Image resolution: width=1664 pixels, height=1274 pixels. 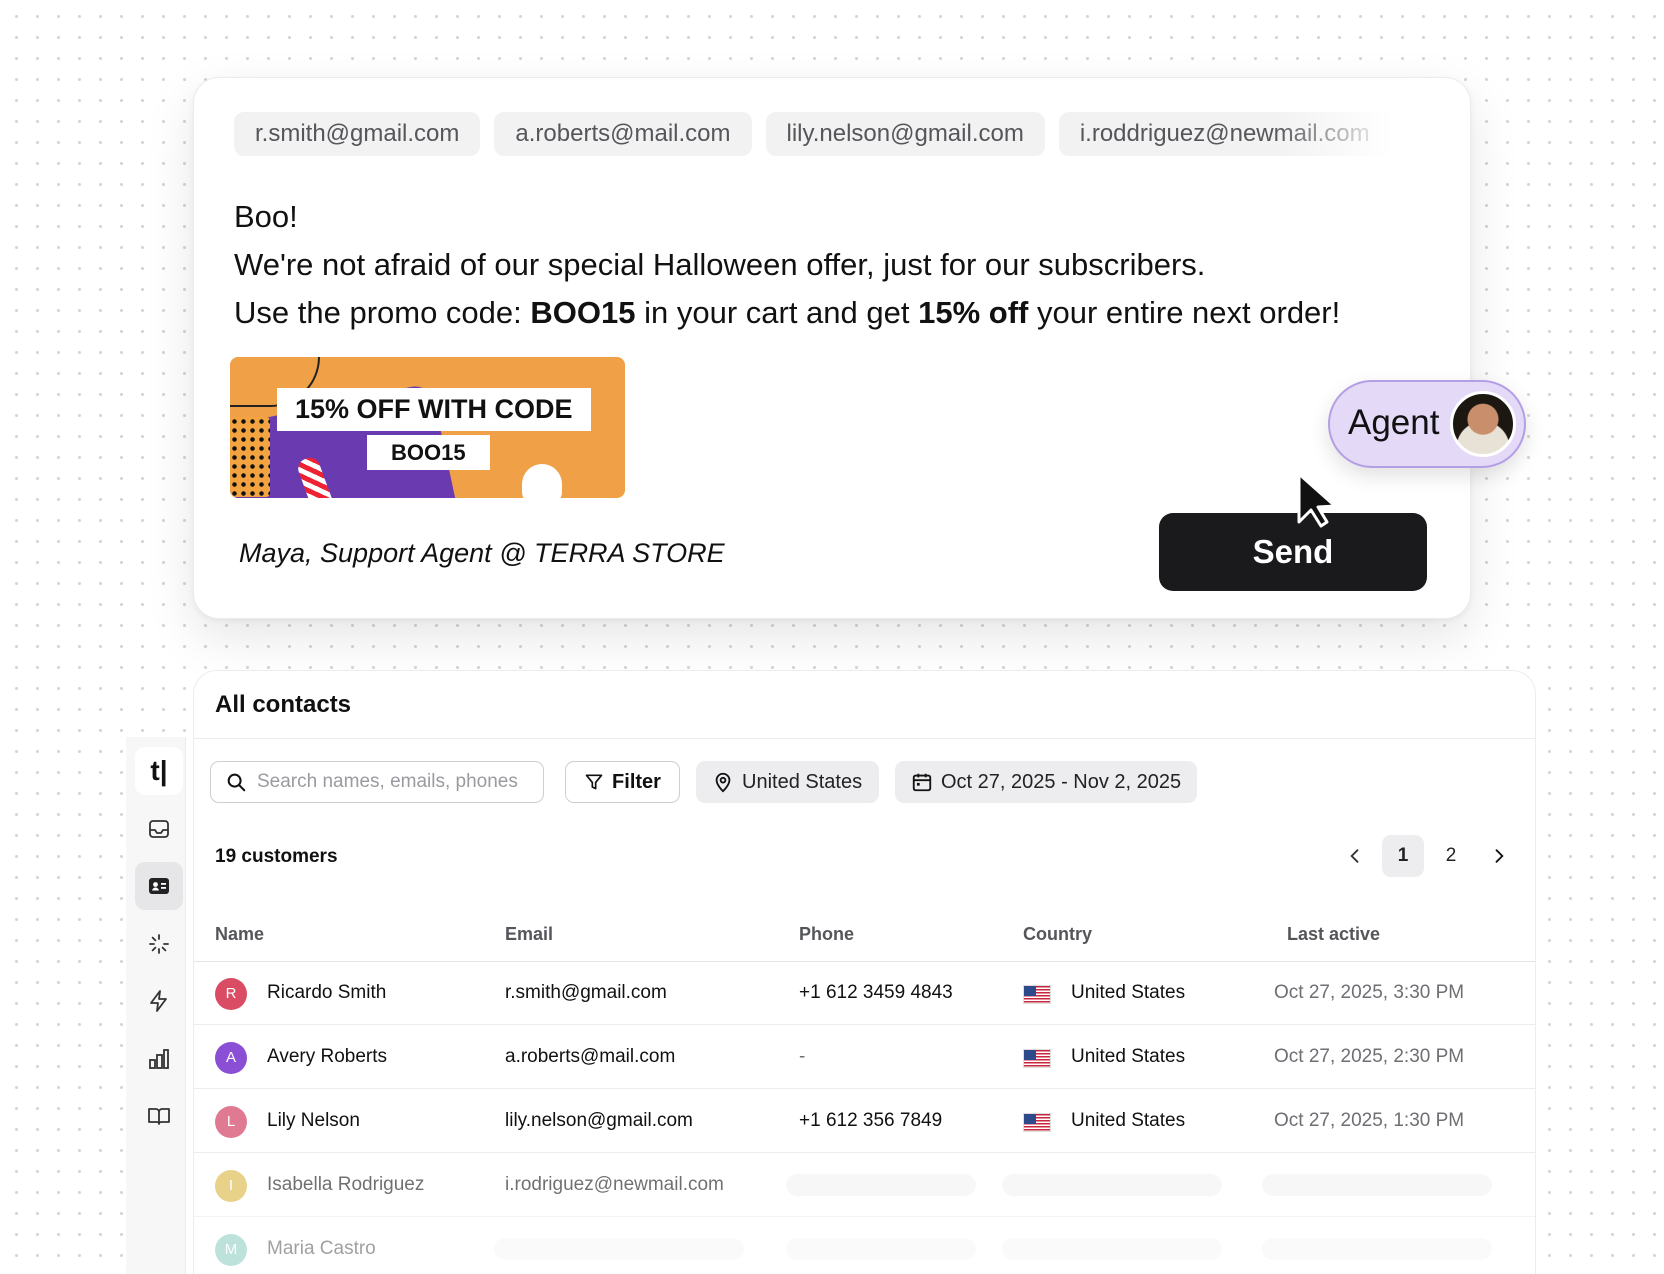 What do you see at coordinates (1394, 422) in the screenshot?
I see `agent-label: Agent` at bounding box center [1394, 422].